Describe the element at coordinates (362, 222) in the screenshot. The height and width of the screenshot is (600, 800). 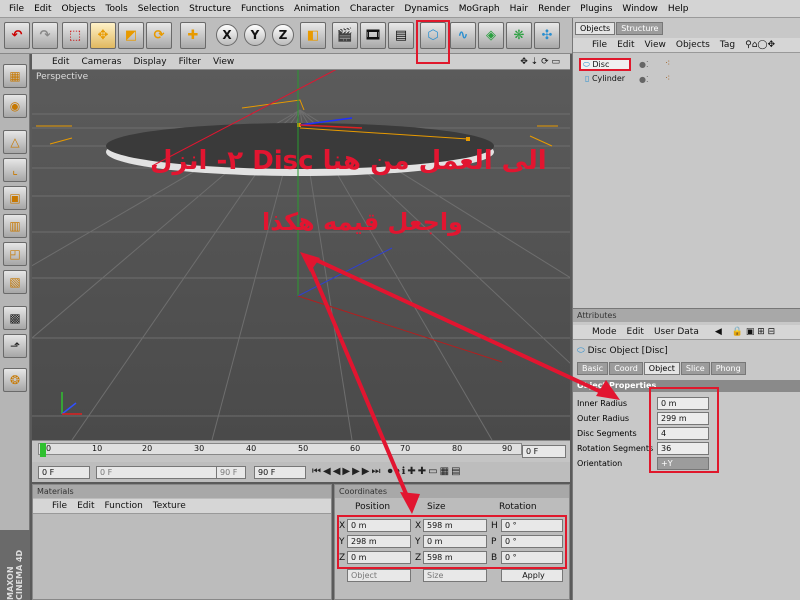
I see `annotation-value-text: واجعل قيمه هكذا` at that location.